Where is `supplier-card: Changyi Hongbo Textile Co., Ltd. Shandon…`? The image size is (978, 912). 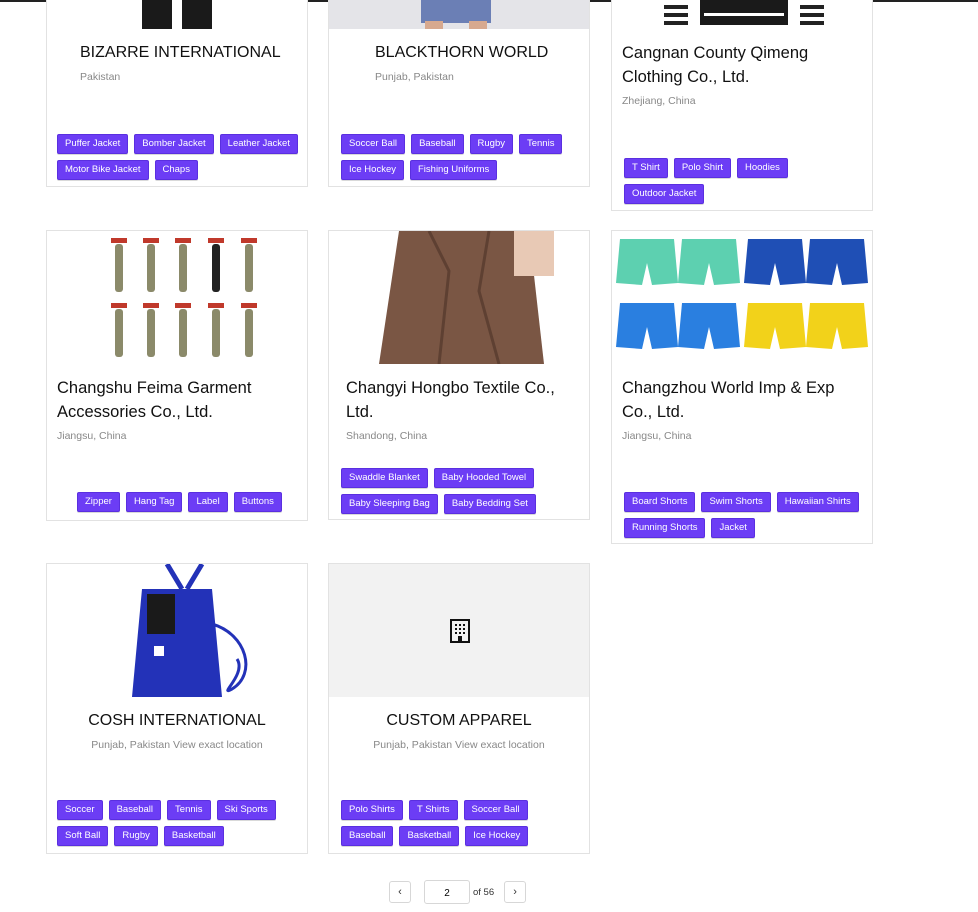
supplier-card: Changyi Hongbo Textile Co., Ltd. Shandon… is located at coordinates (459, 375).